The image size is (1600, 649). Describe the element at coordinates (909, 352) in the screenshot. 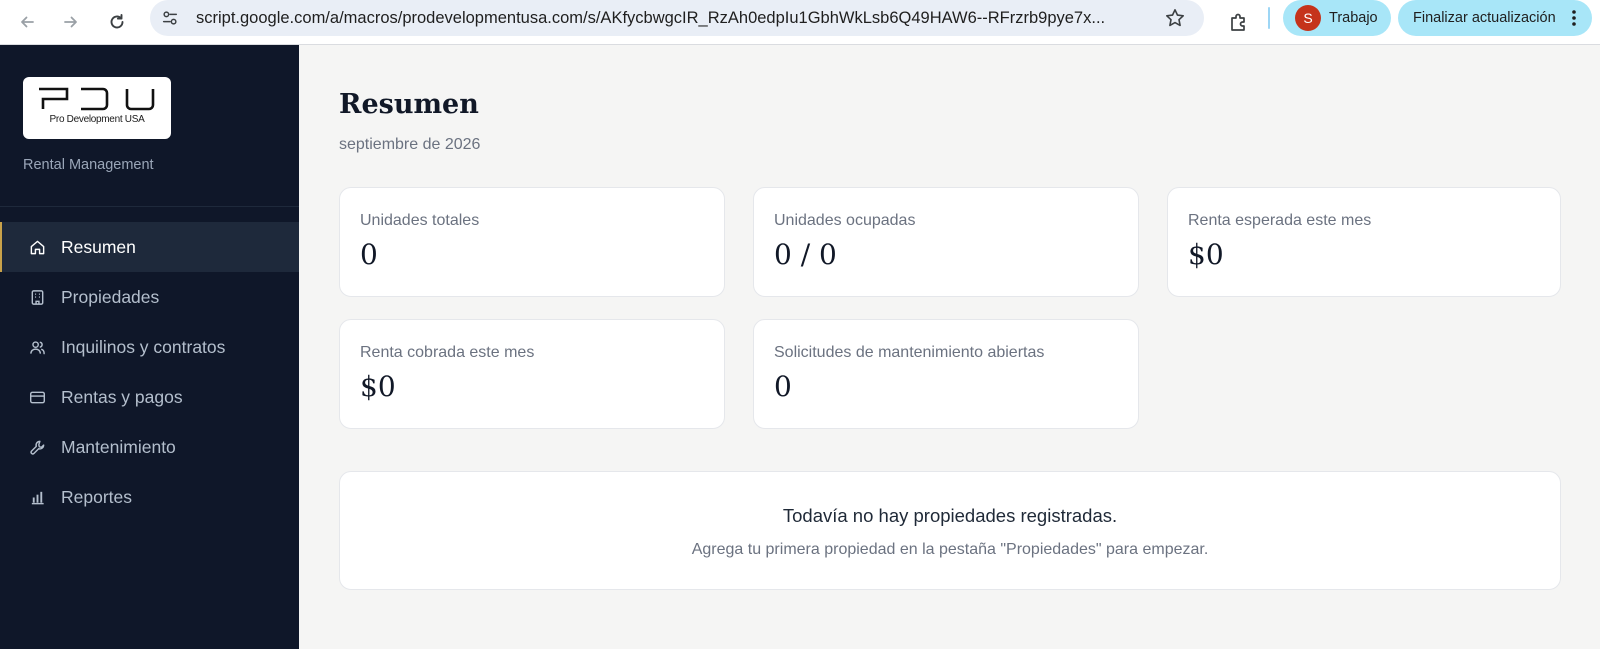

I see `stat-label: Solicitudes de mantenimiento abiertas` at that location.